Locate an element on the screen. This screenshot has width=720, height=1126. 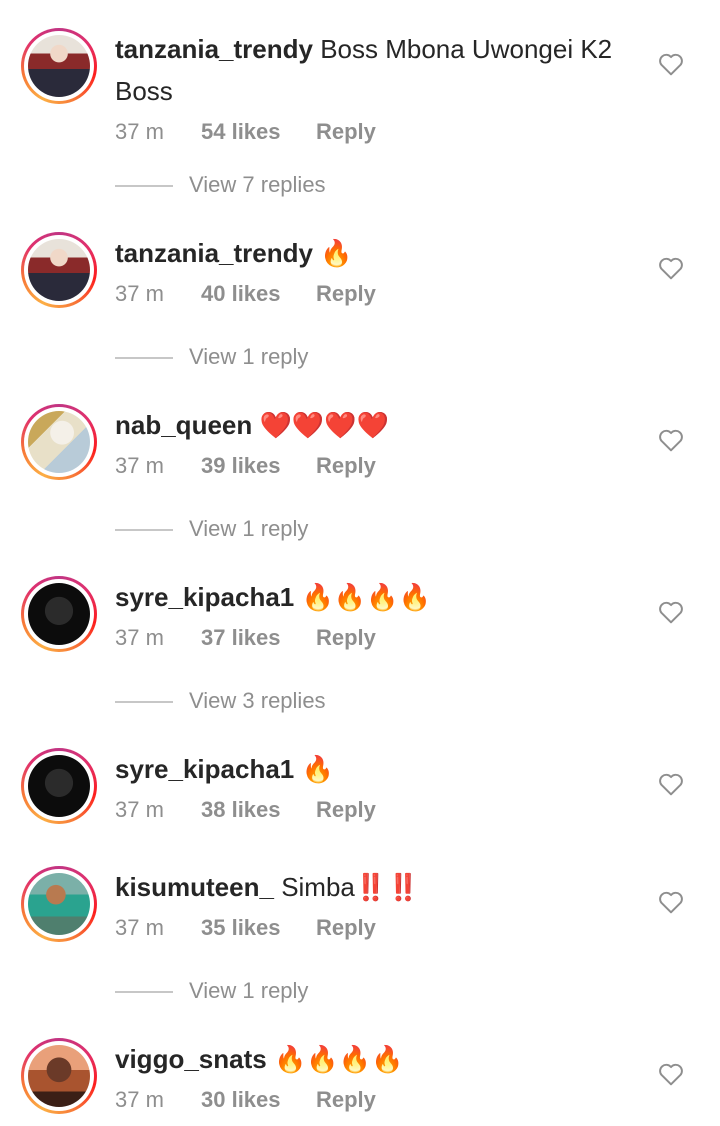
comment-likes: 35 likes is located at coordinates (258, 928).